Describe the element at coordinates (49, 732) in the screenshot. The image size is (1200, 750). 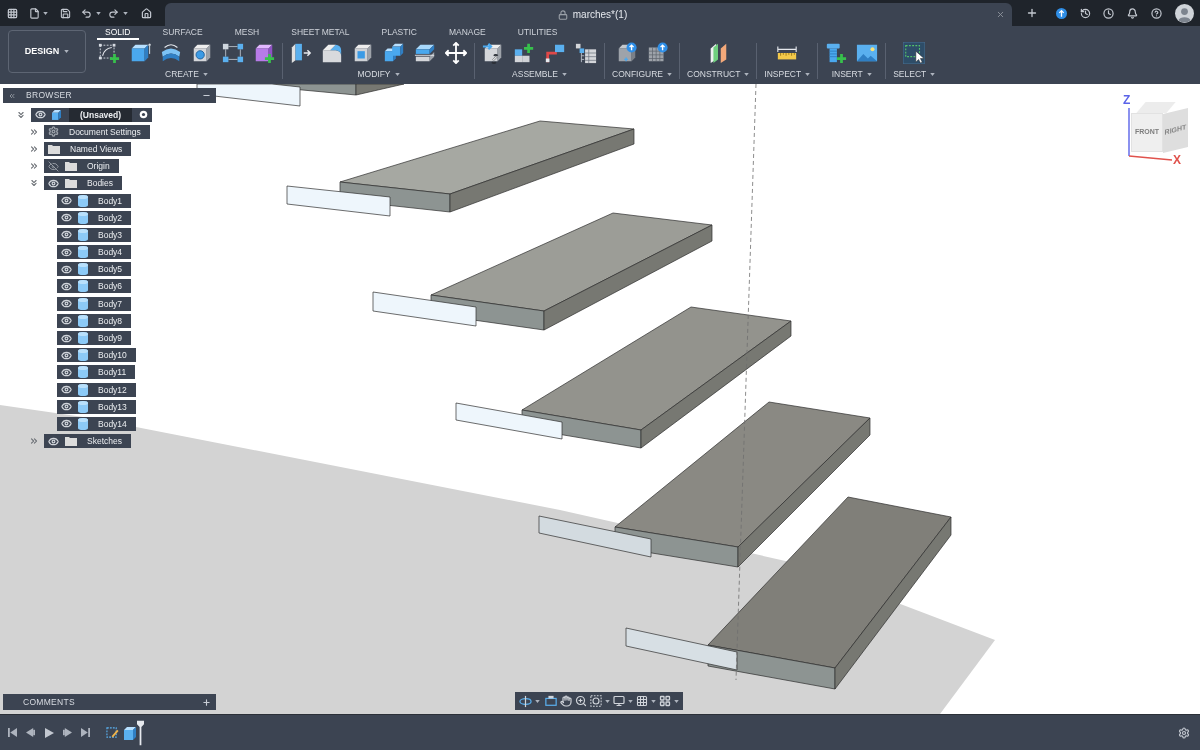
I see `play-icon` at that location.